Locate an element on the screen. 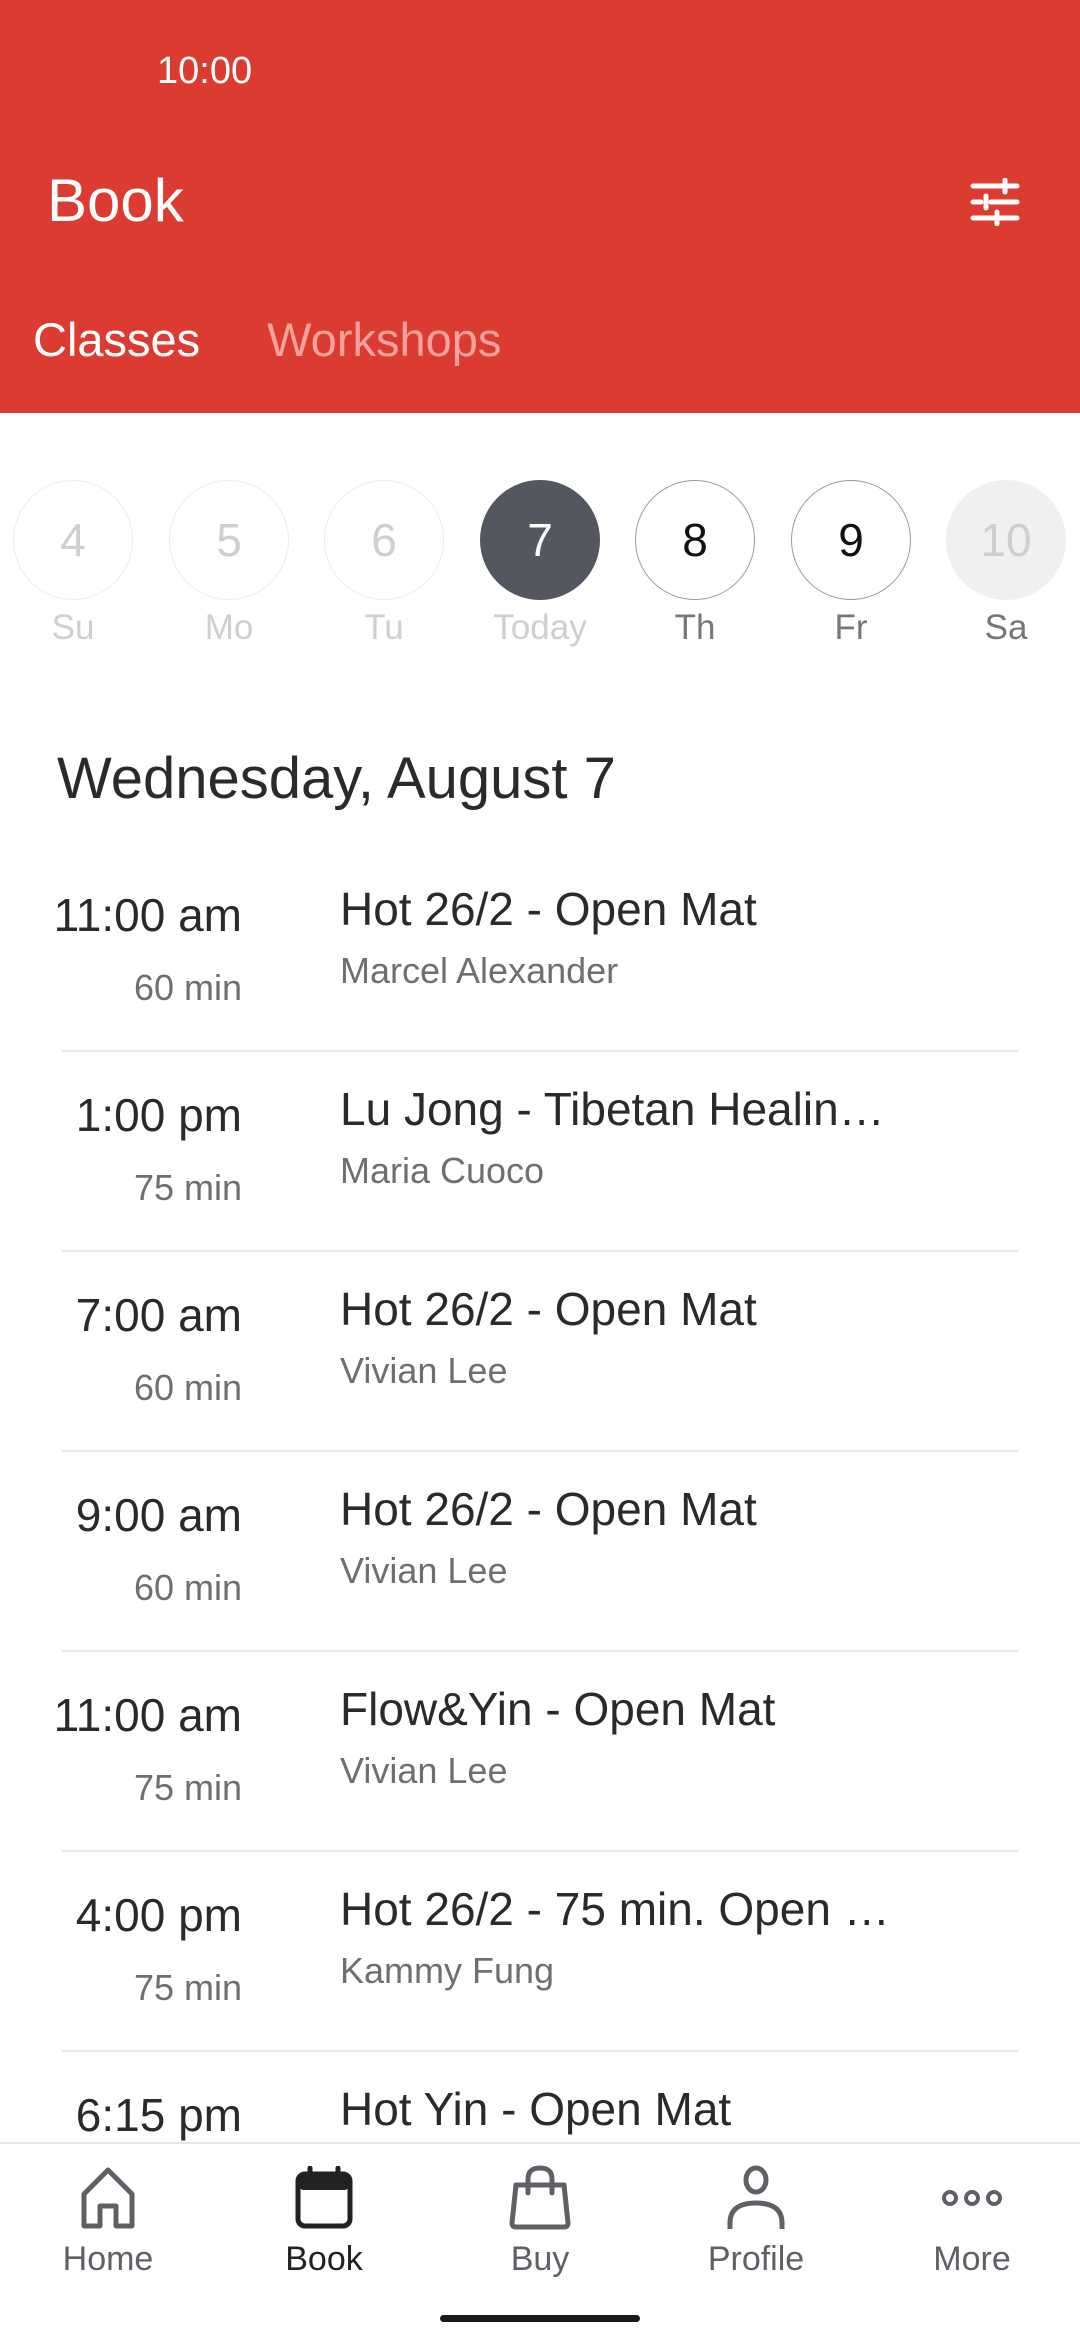  tab-classes: Classes is located at coordinates (116, 347).